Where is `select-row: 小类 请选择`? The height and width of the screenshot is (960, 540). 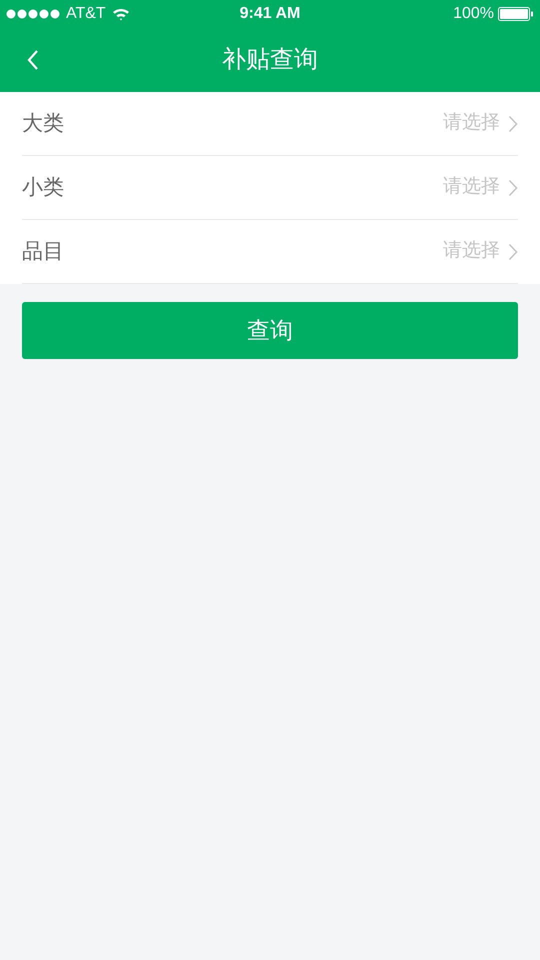
select-row: 小类 请选择 is located at coordinates (270, 188).